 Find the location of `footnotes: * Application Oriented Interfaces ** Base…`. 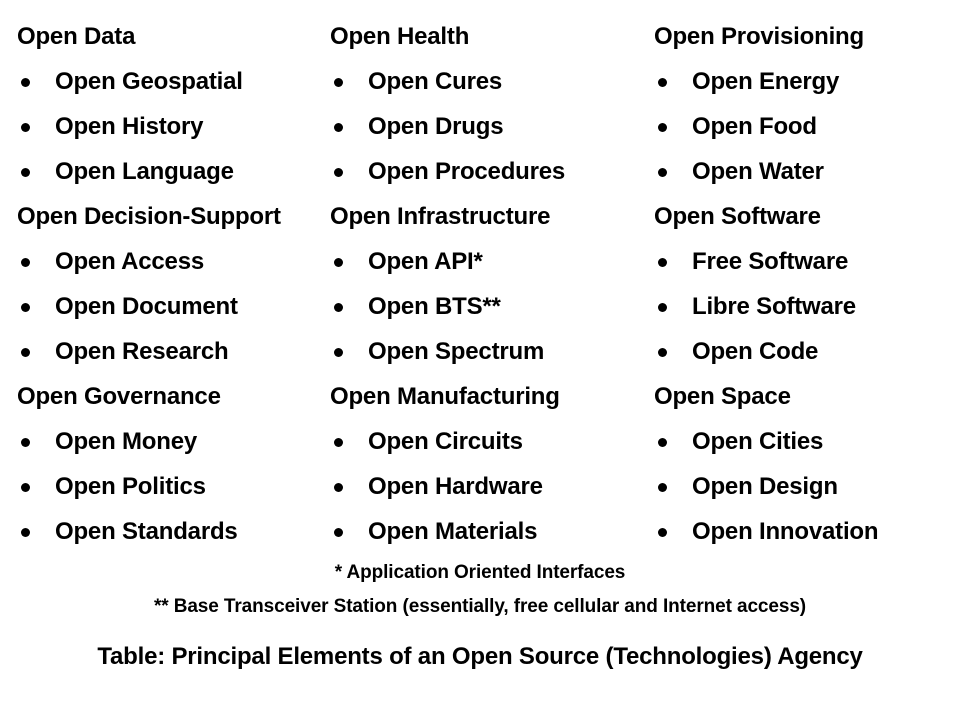

footnotes: * Application Oriented Interfaces ** Base… is located at coordinates (480, 590).